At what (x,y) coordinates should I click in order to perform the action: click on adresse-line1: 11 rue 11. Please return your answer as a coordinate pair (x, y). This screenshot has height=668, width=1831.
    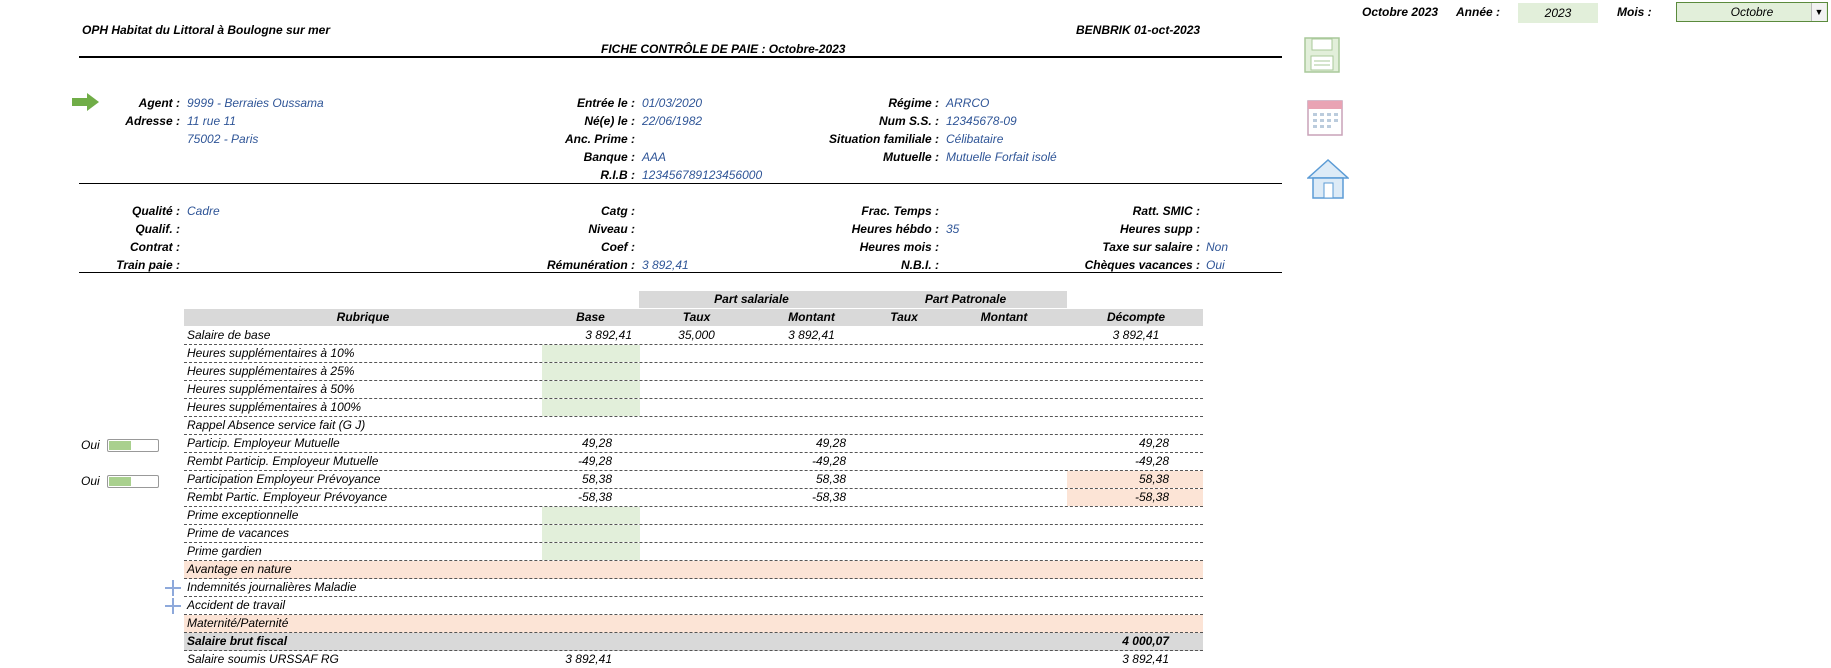
    Looking at the image, I should click on (211, 121).